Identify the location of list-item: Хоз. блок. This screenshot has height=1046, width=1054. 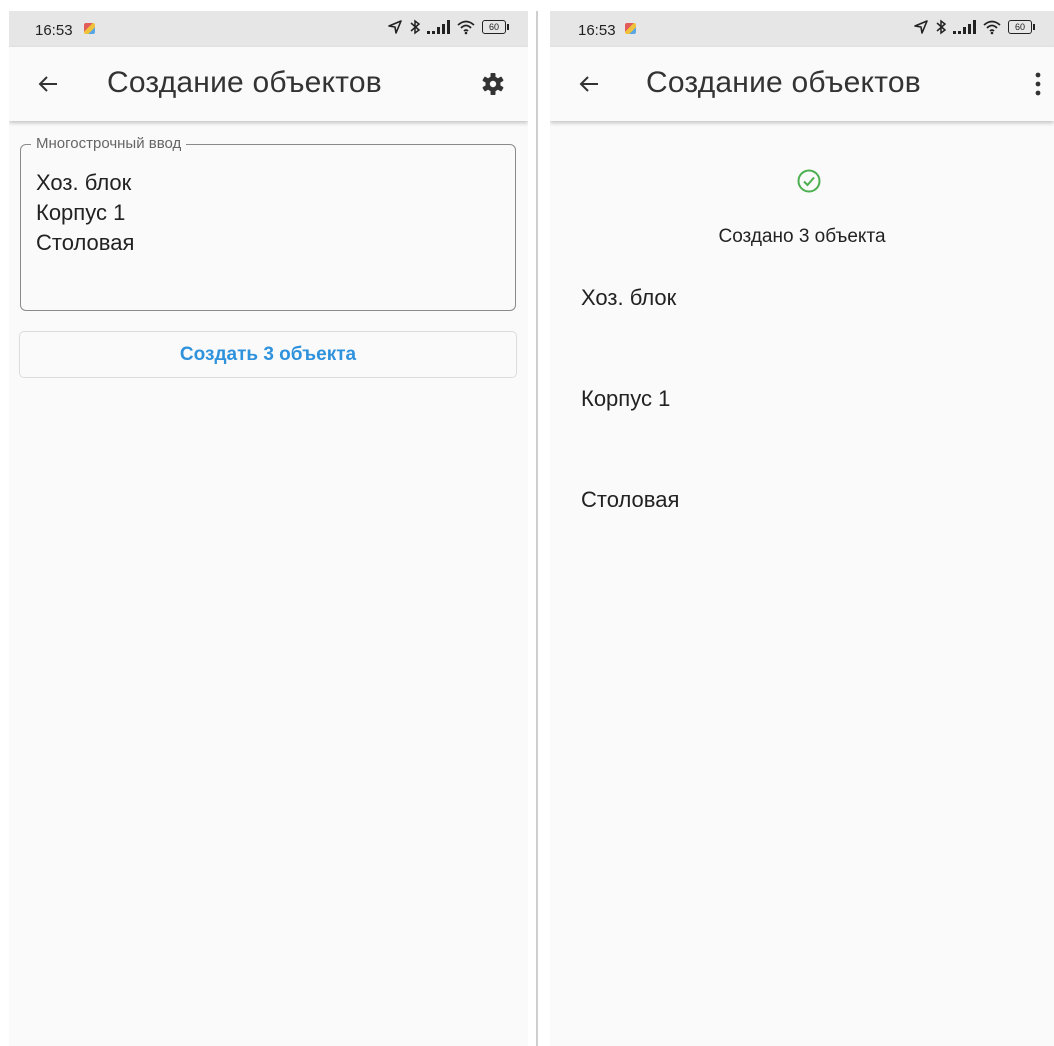
(628, 298).